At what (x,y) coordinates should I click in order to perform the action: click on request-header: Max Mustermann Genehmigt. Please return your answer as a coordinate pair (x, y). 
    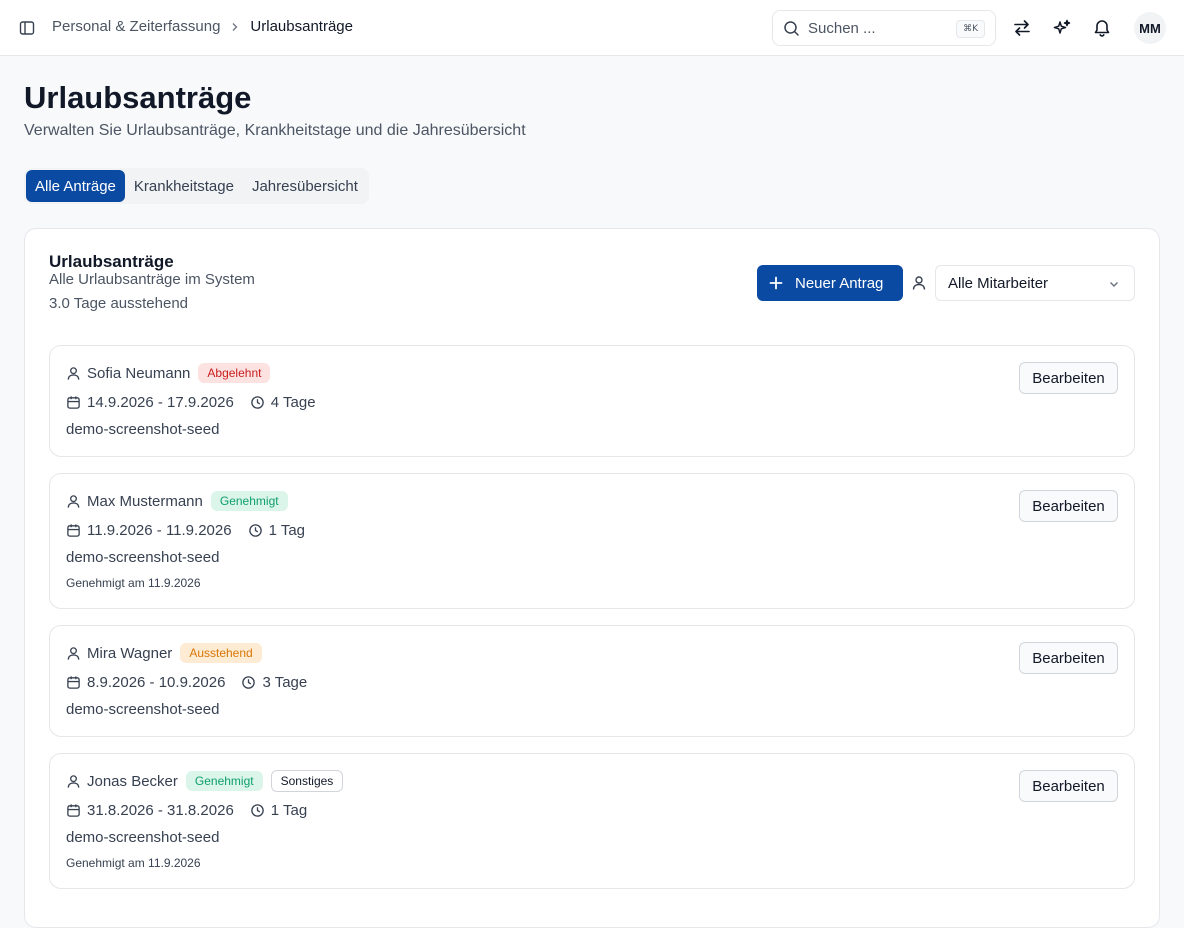
    Looking at the image, I should click on (177, 501).